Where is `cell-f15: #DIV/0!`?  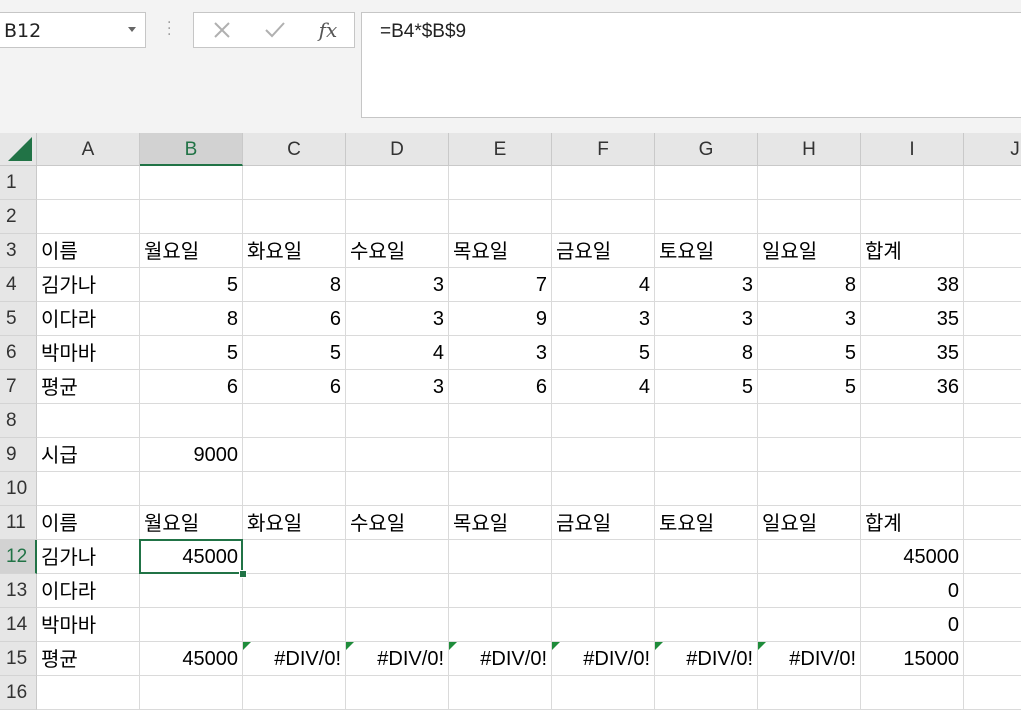 cell-f15: #DIV/0! is located at coordinates (603, 659).